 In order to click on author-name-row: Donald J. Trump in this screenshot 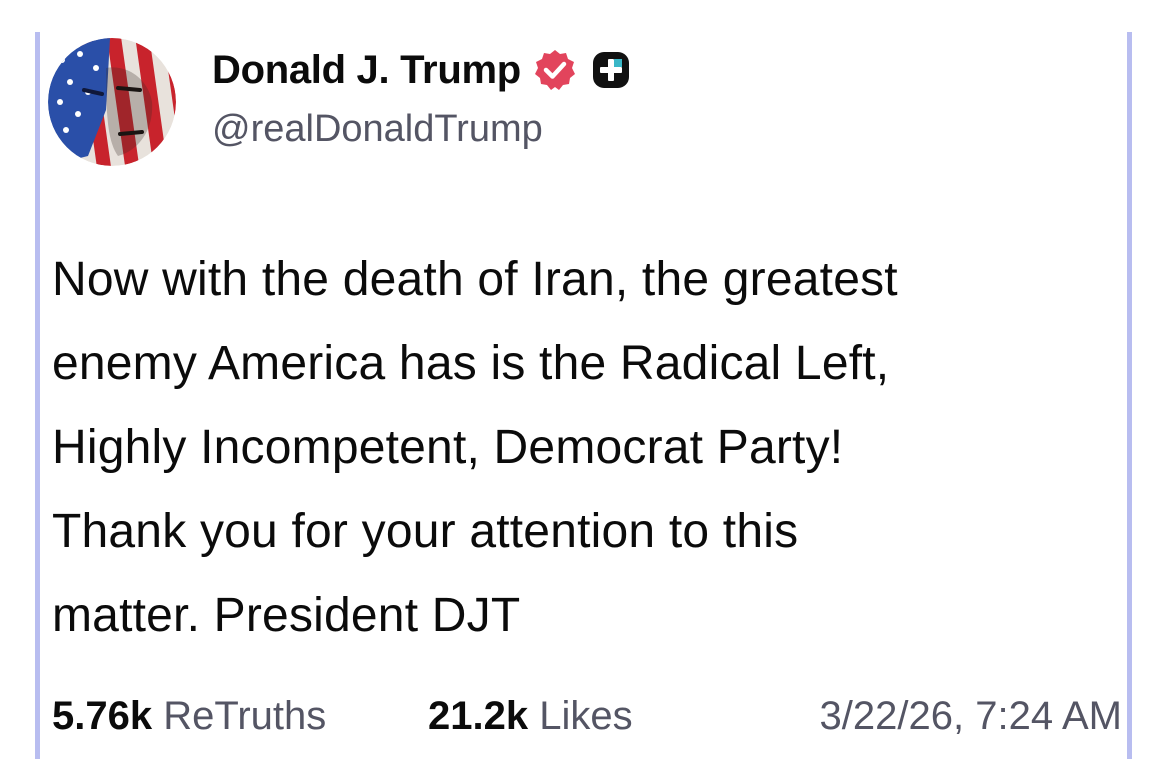, I will do `click(422, 70)`.